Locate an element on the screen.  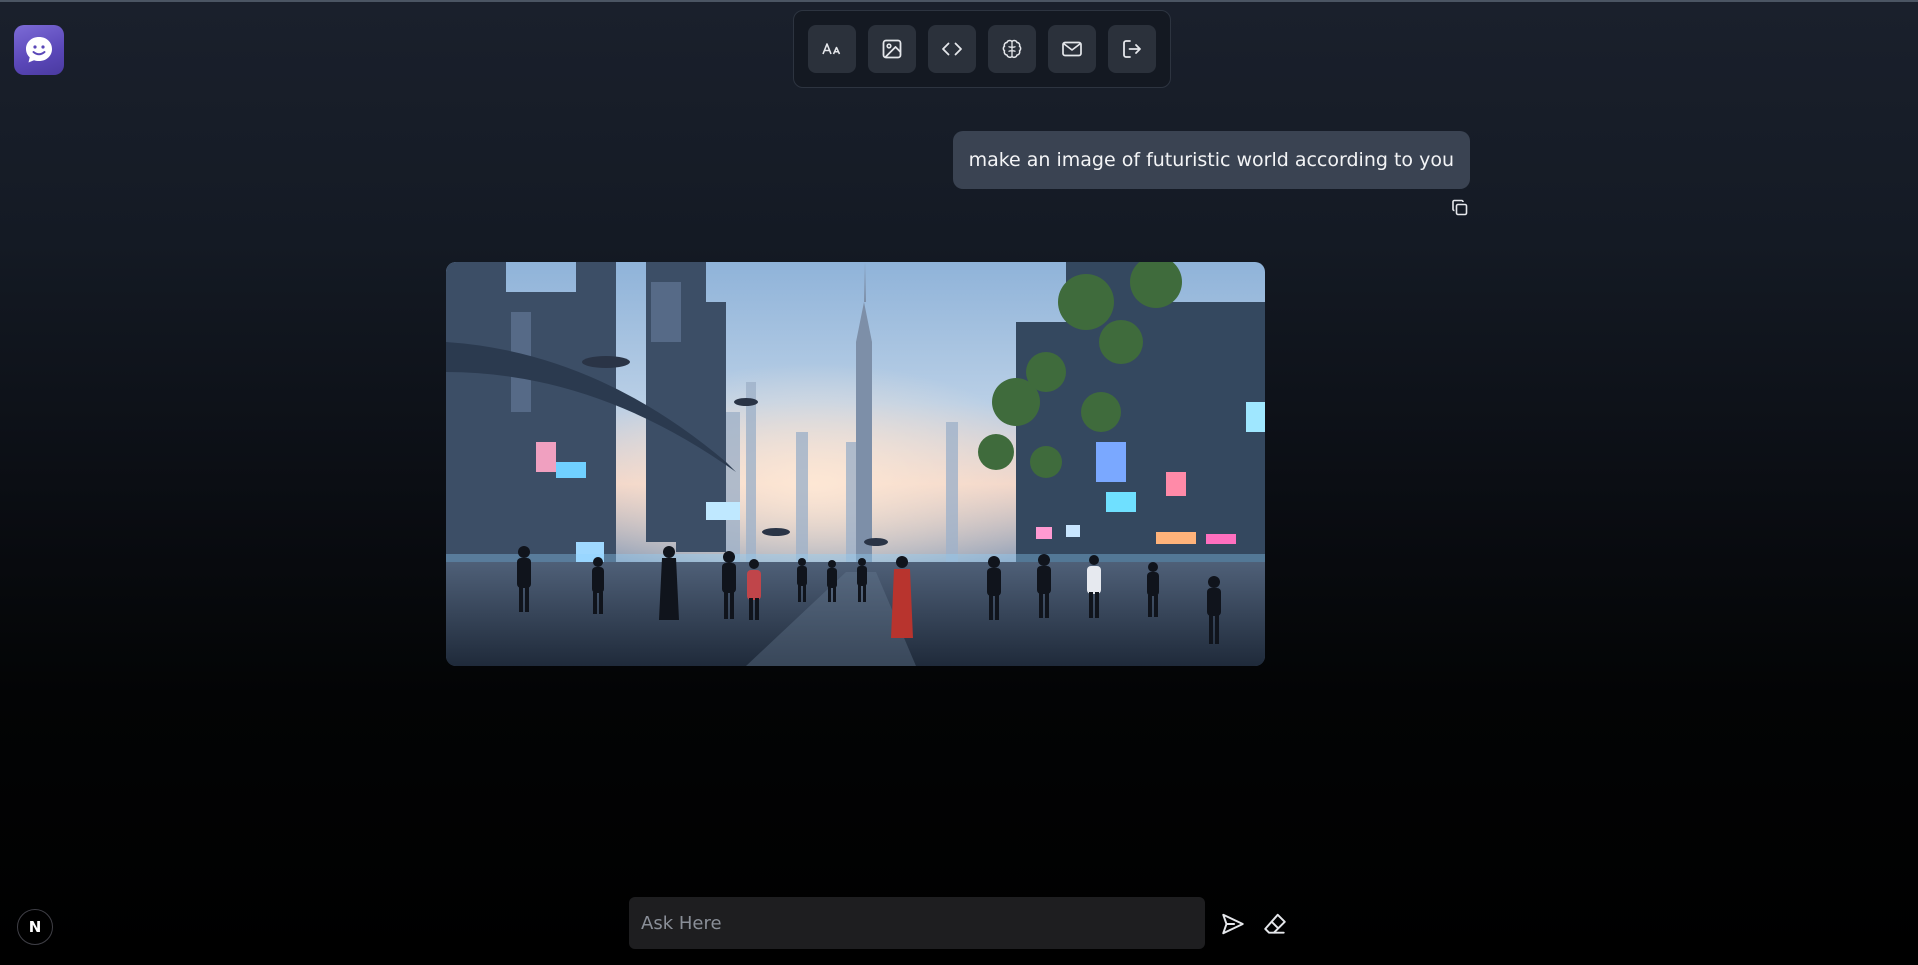
code-icon is located at coordinates (952, 49).